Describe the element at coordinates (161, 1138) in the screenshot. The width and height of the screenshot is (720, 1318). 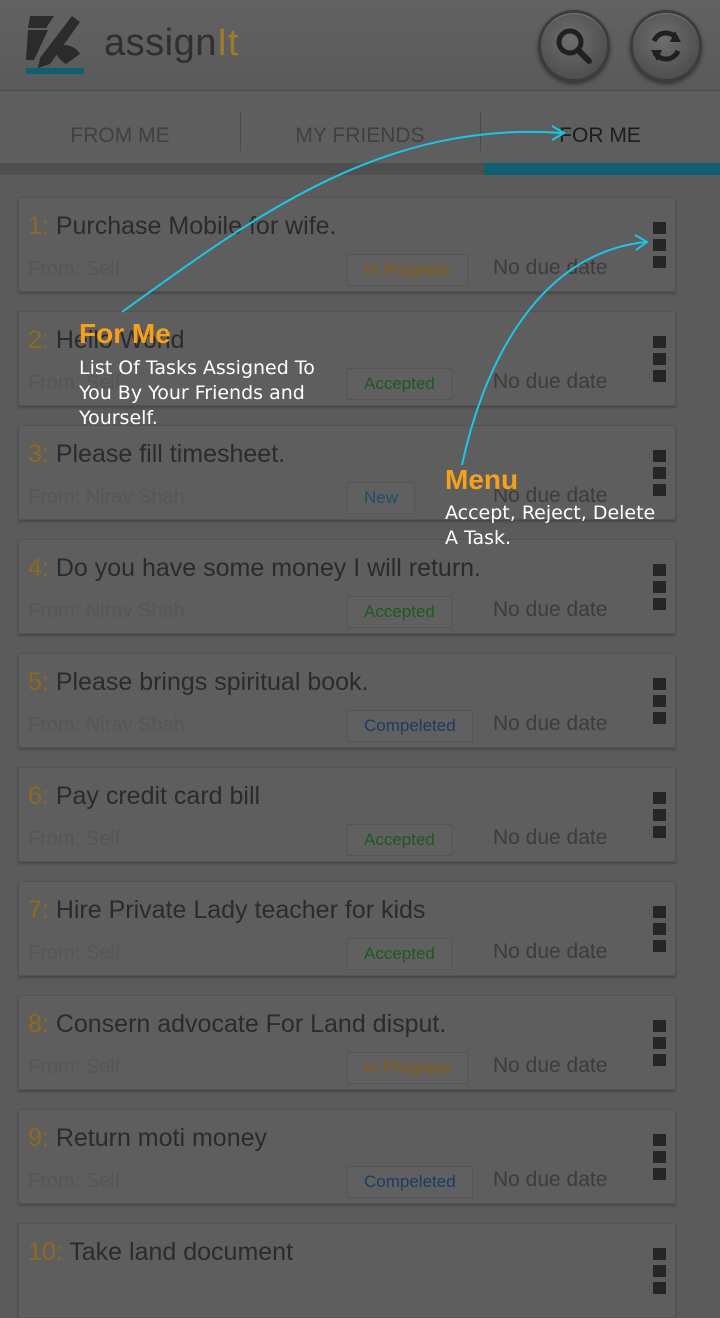
I see `task-title-text: Return moti money` at that location.